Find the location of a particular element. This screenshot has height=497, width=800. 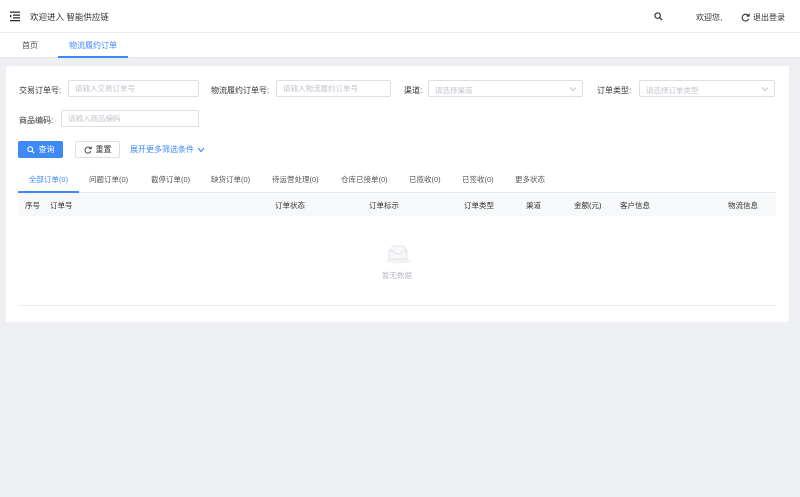

status-tab-more: 更多状态 is located at coordinates (530, 180).